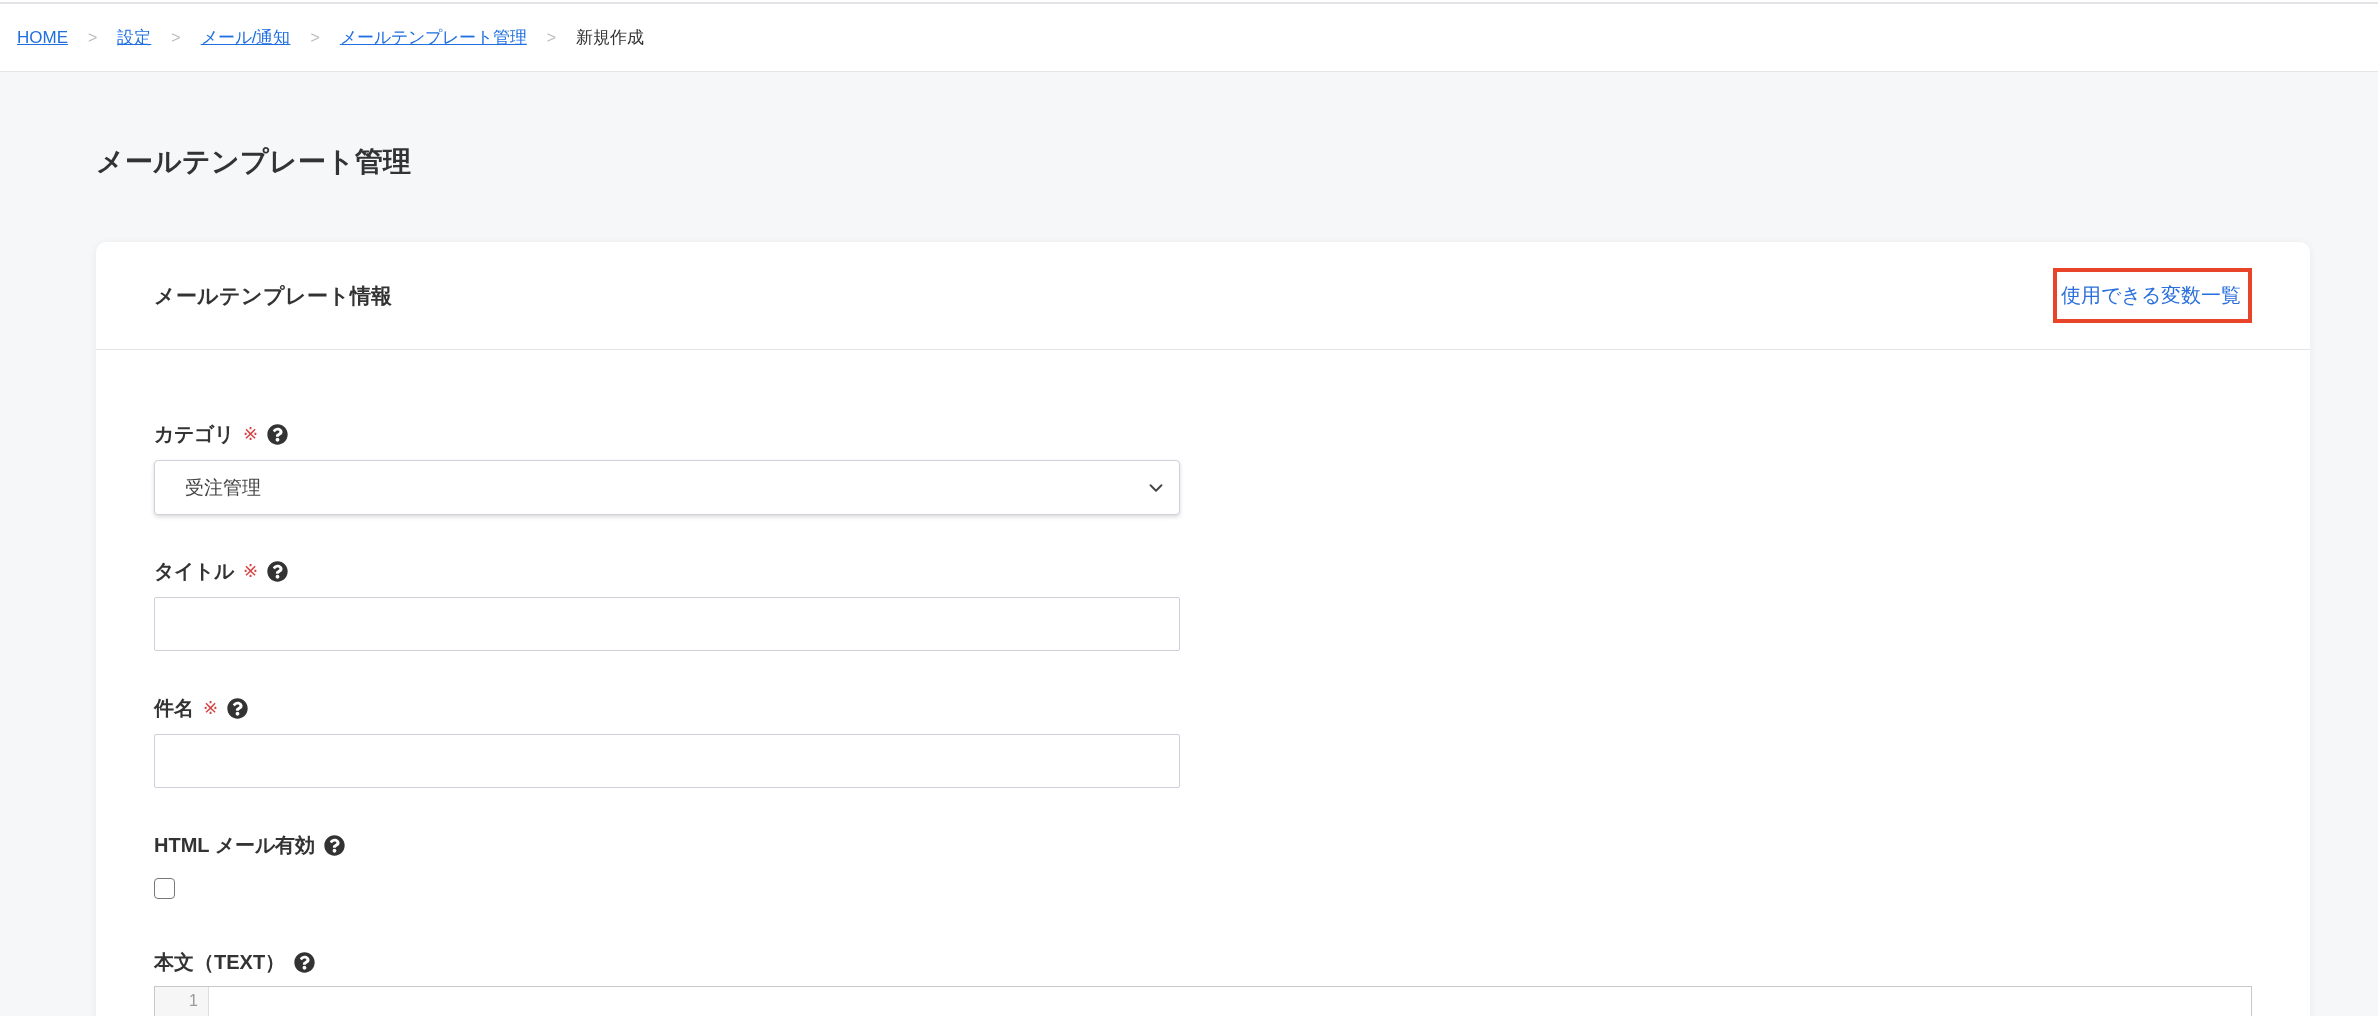 The height and width of the screenshot is (1016, 2378). What do you see at coordinates (273, 295) in the screenshot?
I see `card-title: メールテンプレート情報` at bounding box center [273, 295].